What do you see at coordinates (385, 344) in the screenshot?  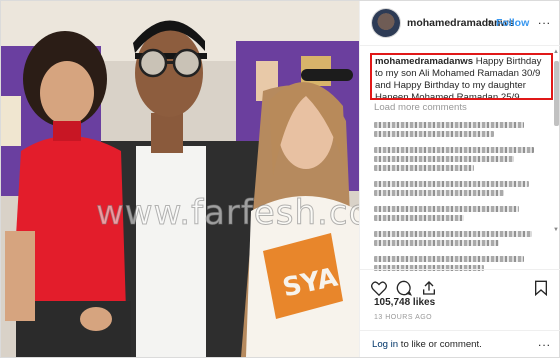 I see `login-link: Log in` at bounding box center [385, 344].